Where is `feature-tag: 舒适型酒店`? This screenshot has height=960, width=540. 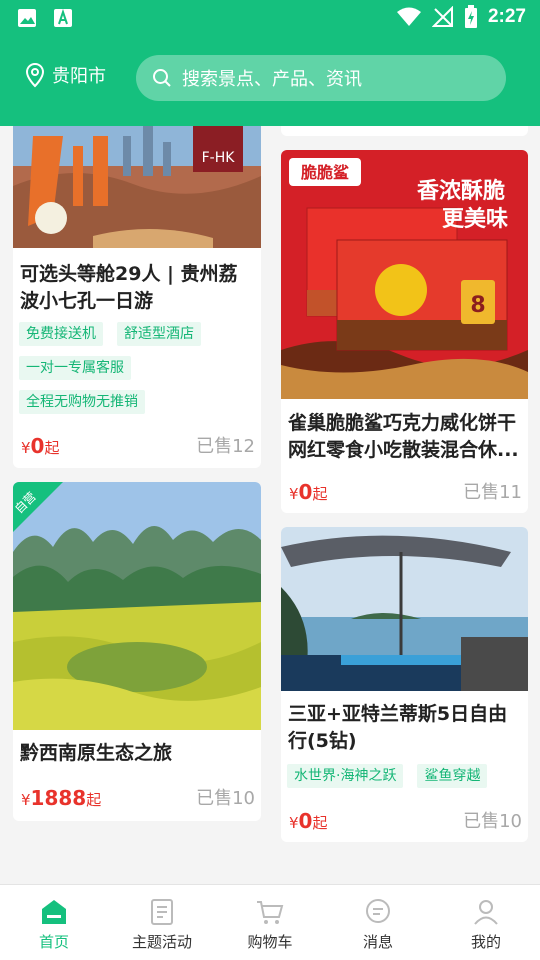 feature-tag: 舒适型酒店 is located at coordinates (159, 334).